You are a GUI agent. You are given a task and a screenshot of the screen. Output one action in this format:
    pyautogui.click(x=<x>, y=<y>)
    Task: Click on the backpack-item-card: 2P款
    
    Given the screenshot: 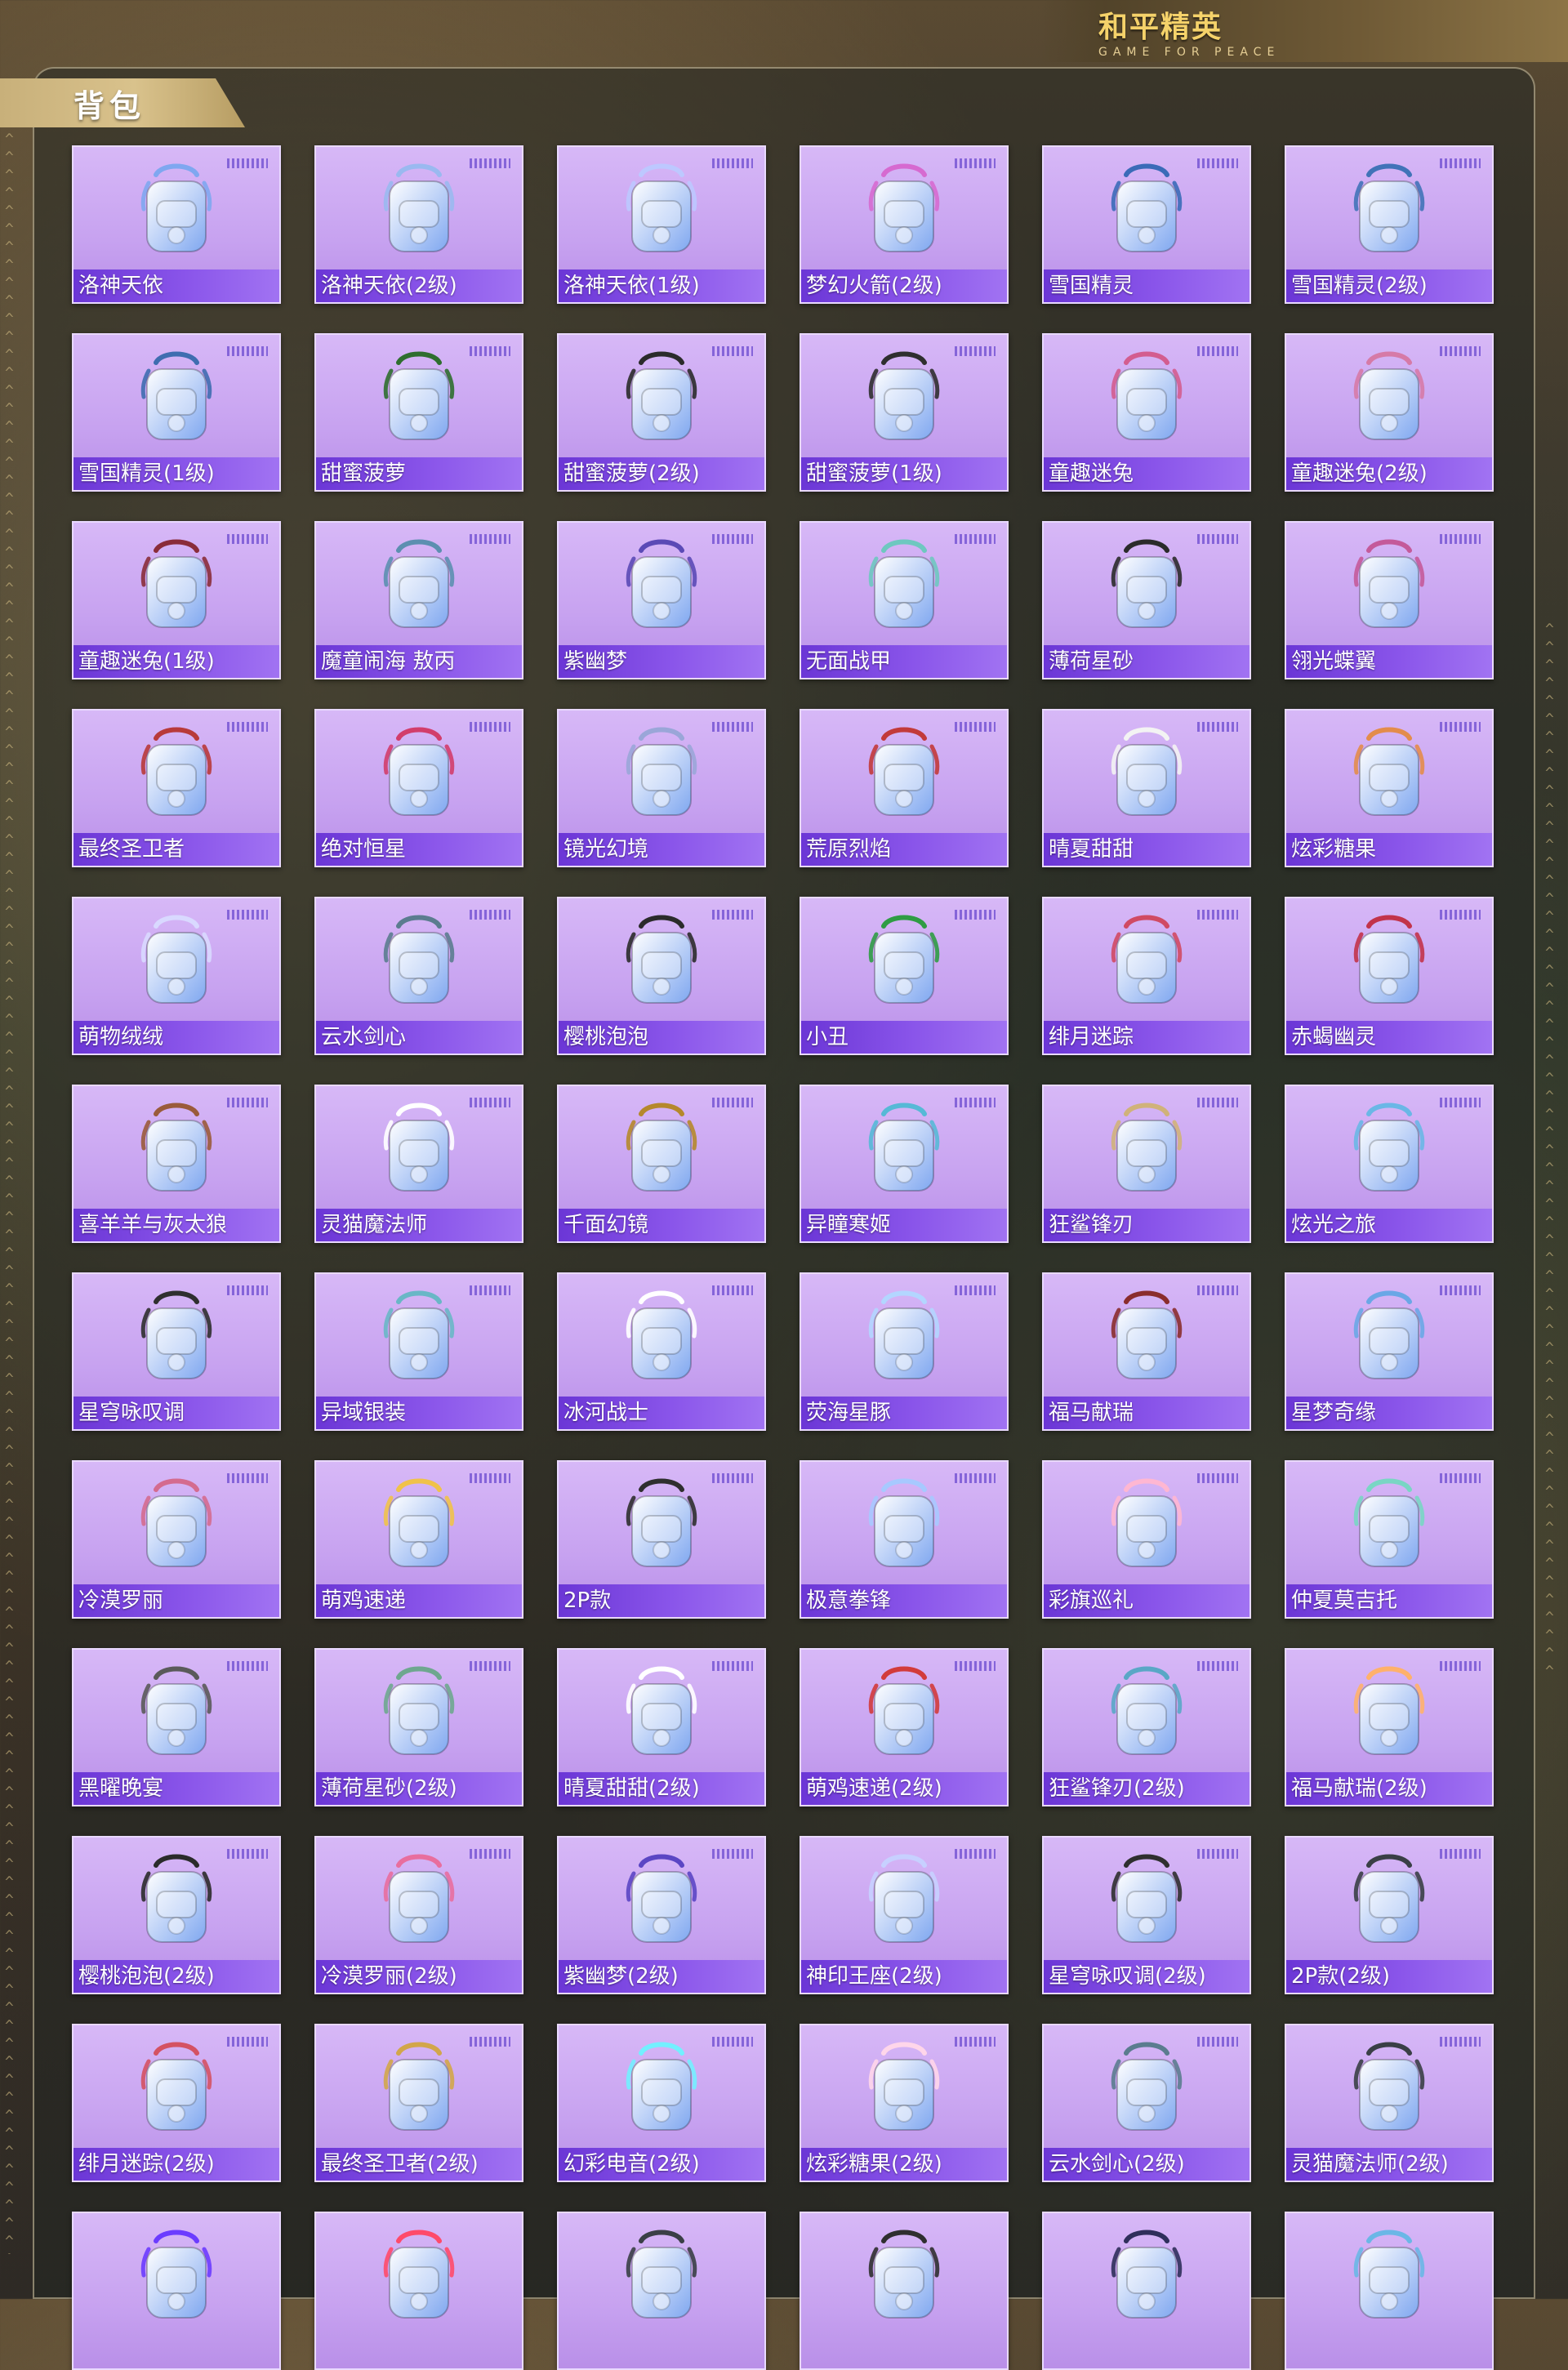 What is the action you would take?
    pyautogui.click(x=661, y=1539)
    